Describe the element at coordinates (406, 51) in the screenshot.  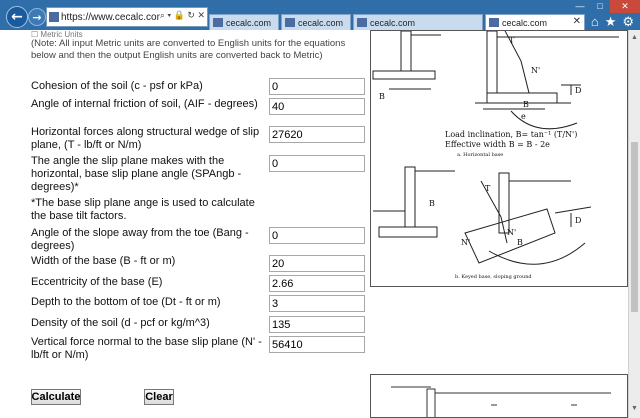
I see `wall-stem-a` at that location.